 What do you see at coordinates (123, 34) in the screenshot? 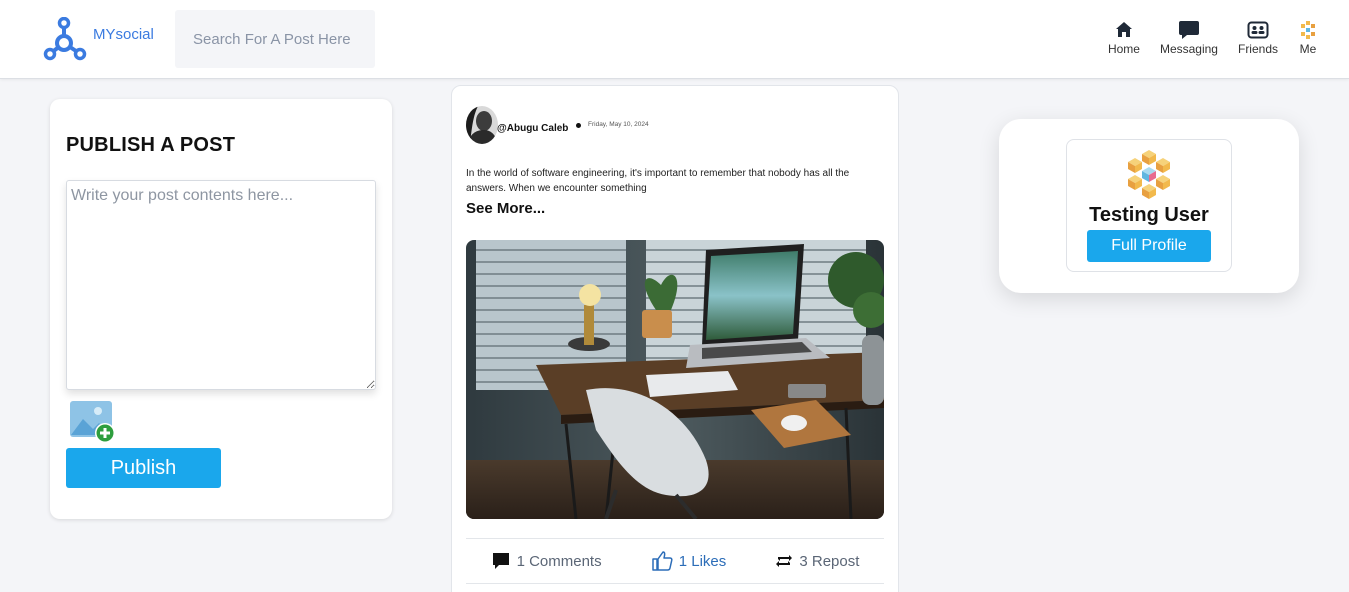
I see `logo-text: MYsocial` at bounding box center [123, 34].